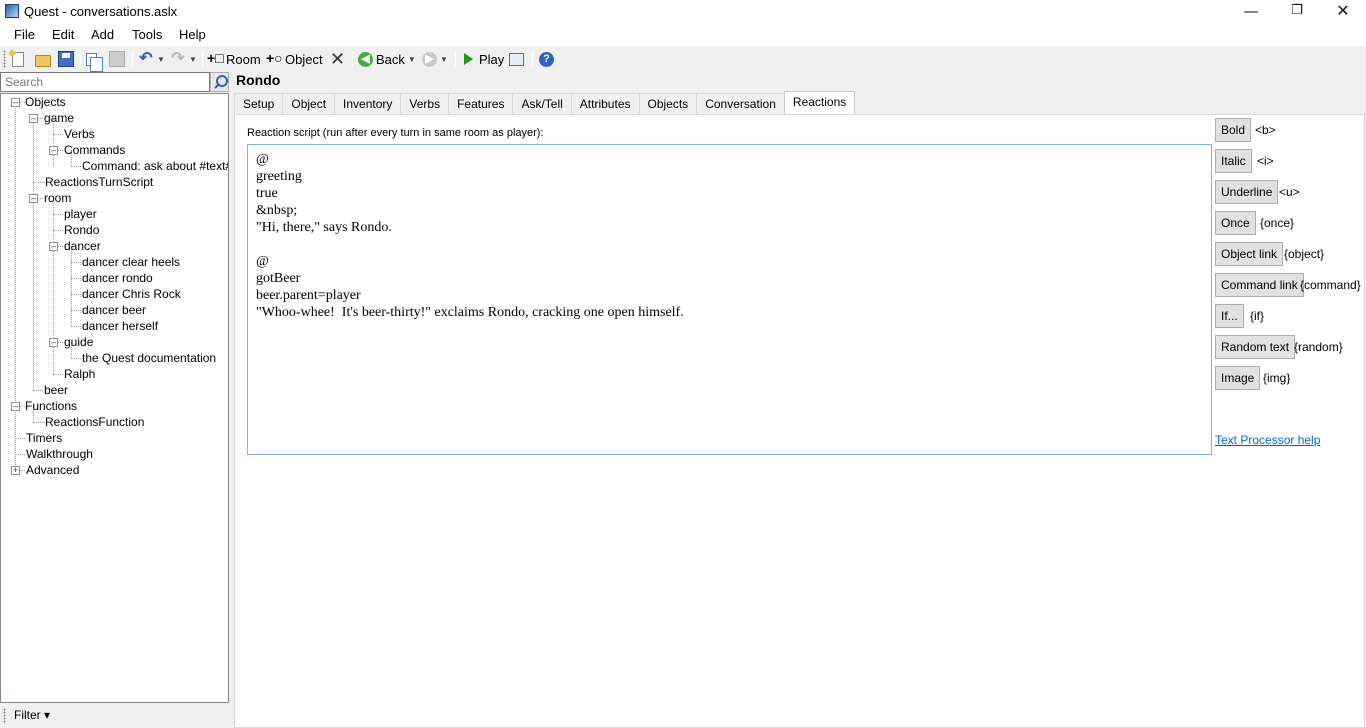  I want to click on tab-reactions: Reactions, so click(819, 102).